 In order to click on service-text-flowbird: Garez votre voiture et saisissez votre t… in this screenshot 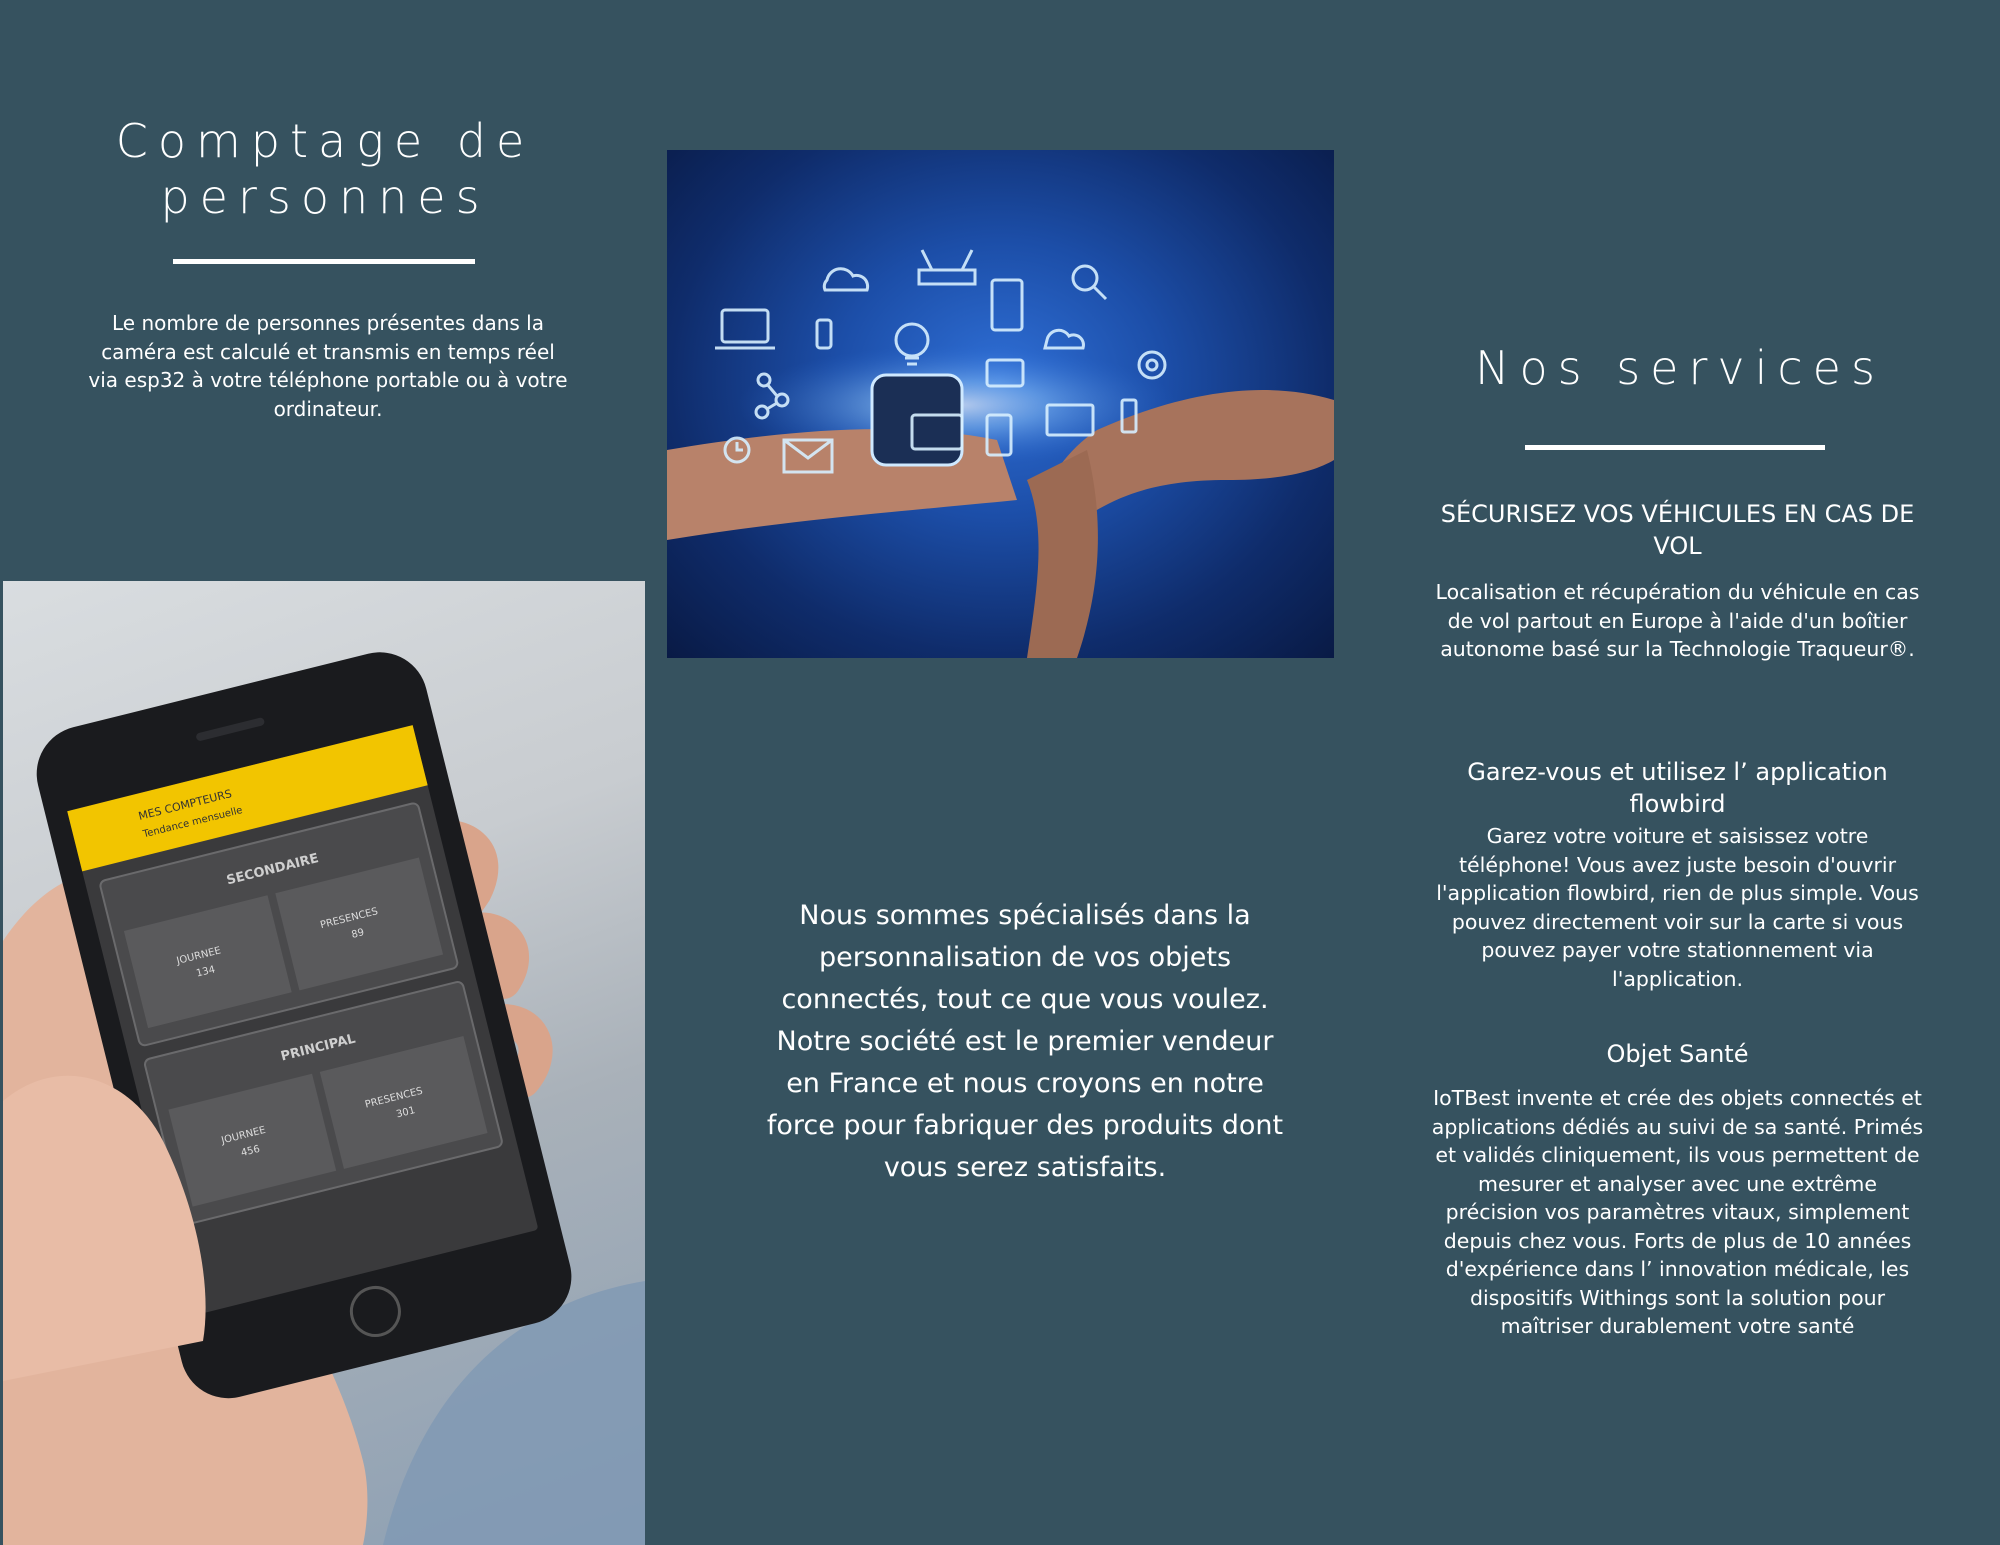, I will do `click(1677, 907)`.